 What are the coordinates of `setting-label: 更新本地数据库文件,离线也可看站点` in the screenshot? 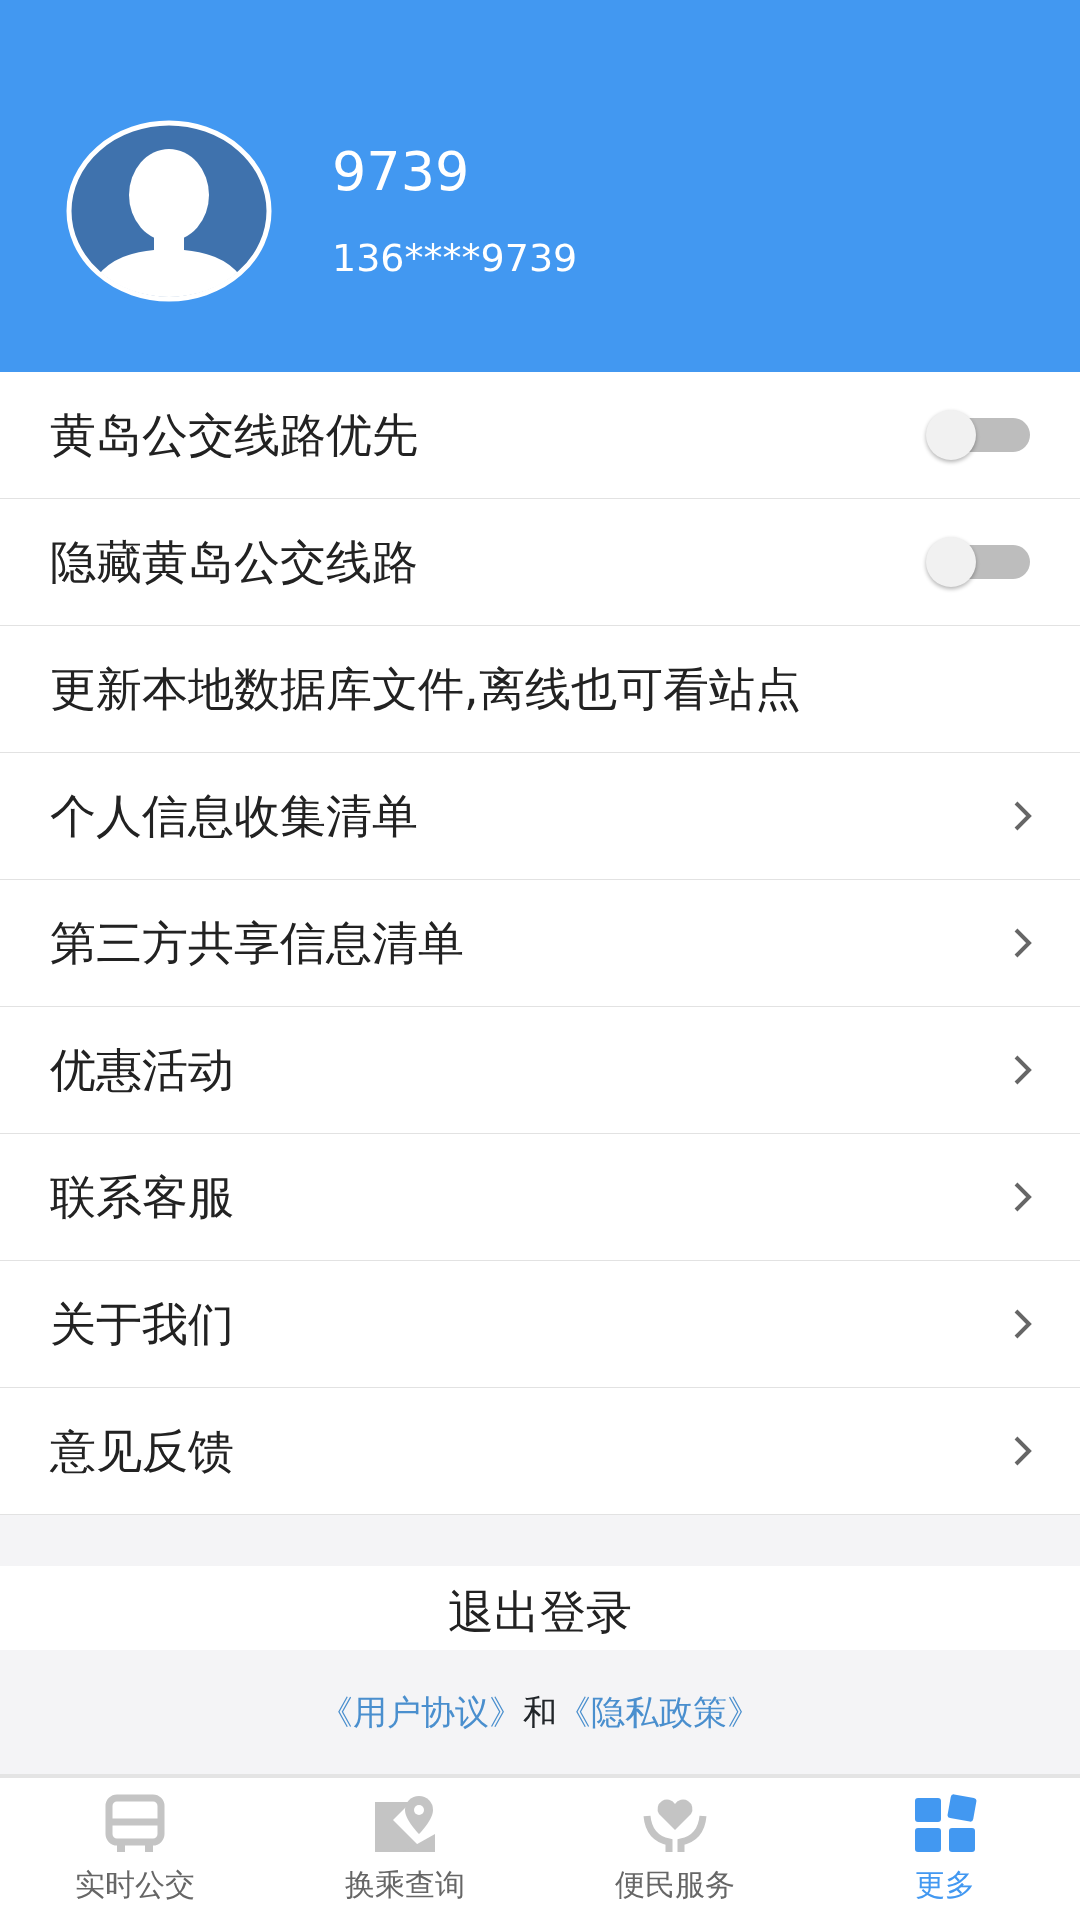 It's located at (425, 689).